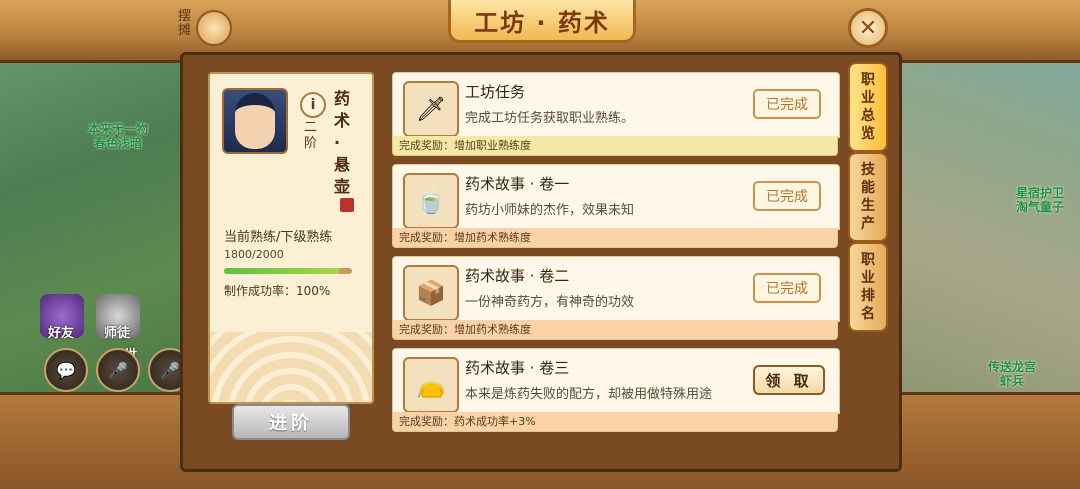 The width and height of the screenshot is (1080, 489). I want to click on mentor-label: 师徒, so click(117, 333).